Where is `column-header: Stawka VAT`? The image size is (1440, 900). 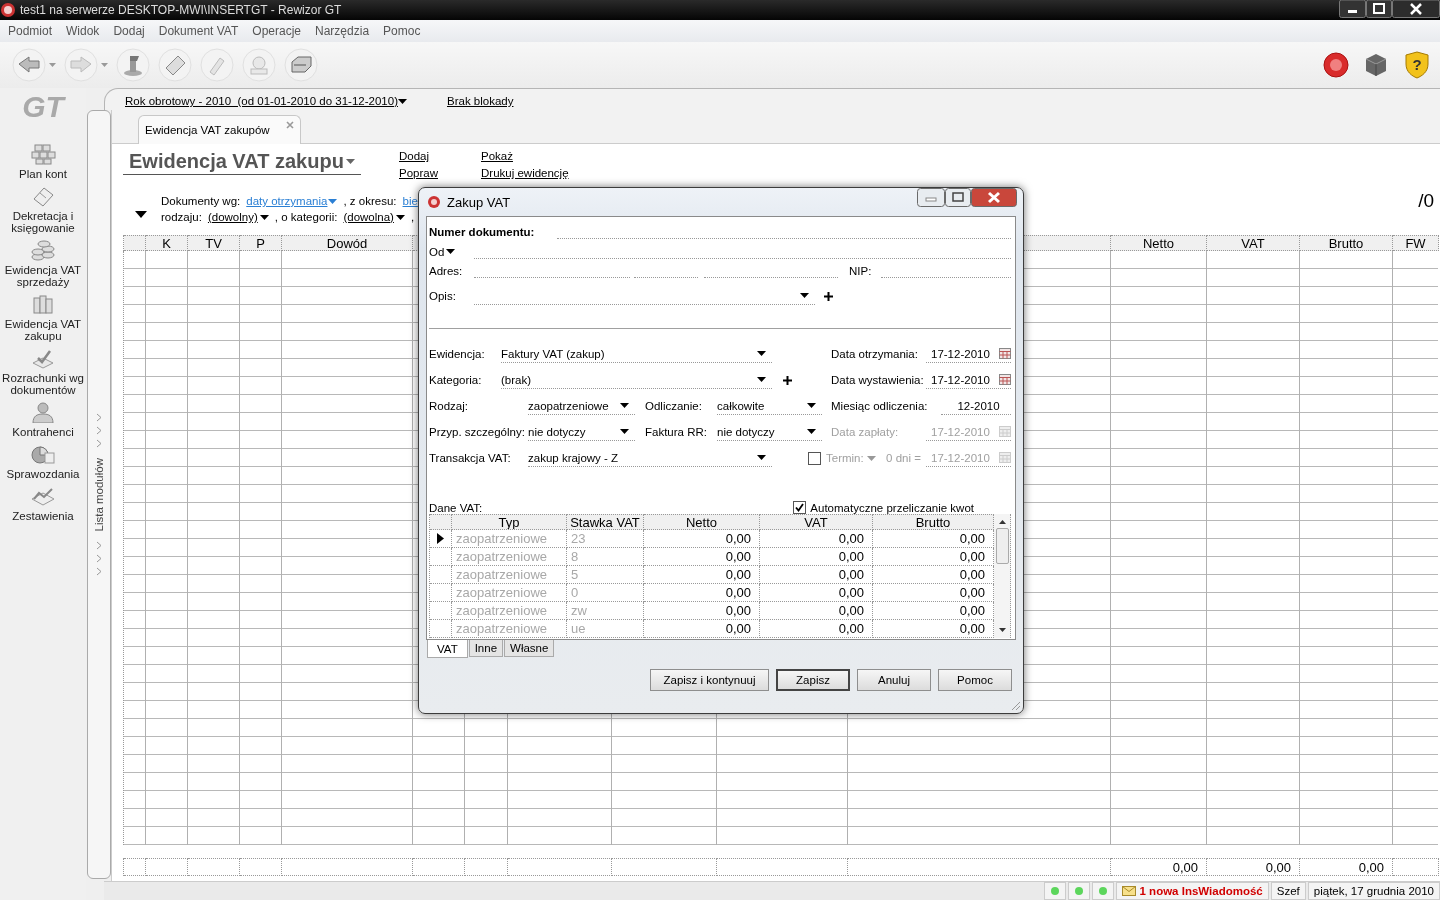
column-header: Stawka VAT is located at coordinates (605, 522).